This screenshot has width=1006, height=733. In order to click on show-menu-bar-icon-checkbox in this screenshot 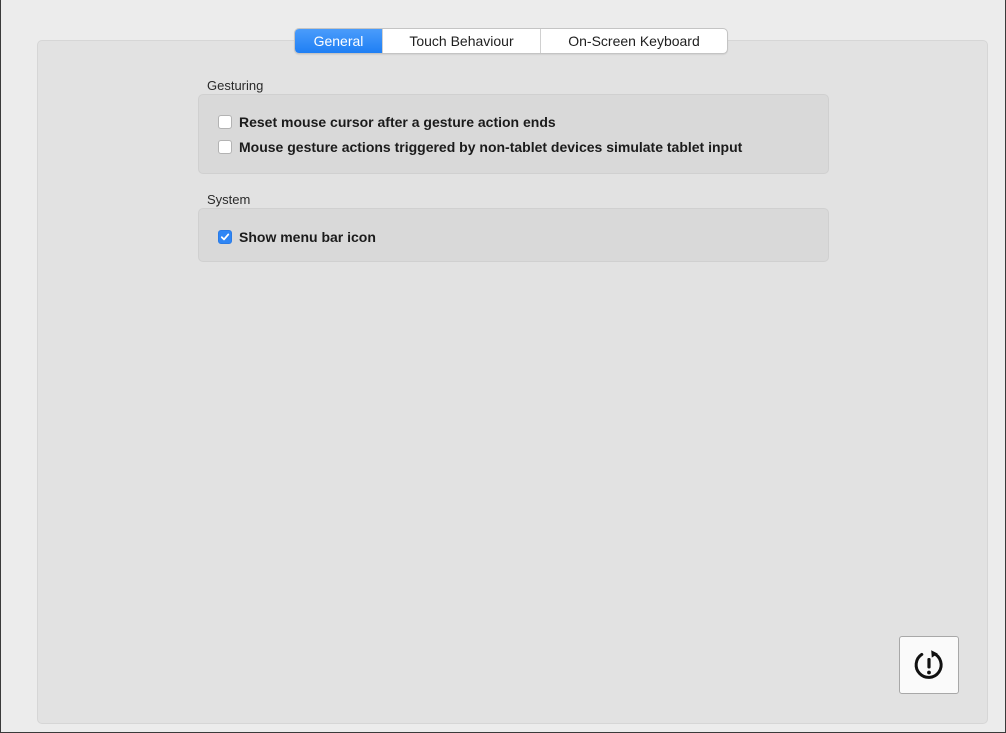, I will do `click(225, 237)`.